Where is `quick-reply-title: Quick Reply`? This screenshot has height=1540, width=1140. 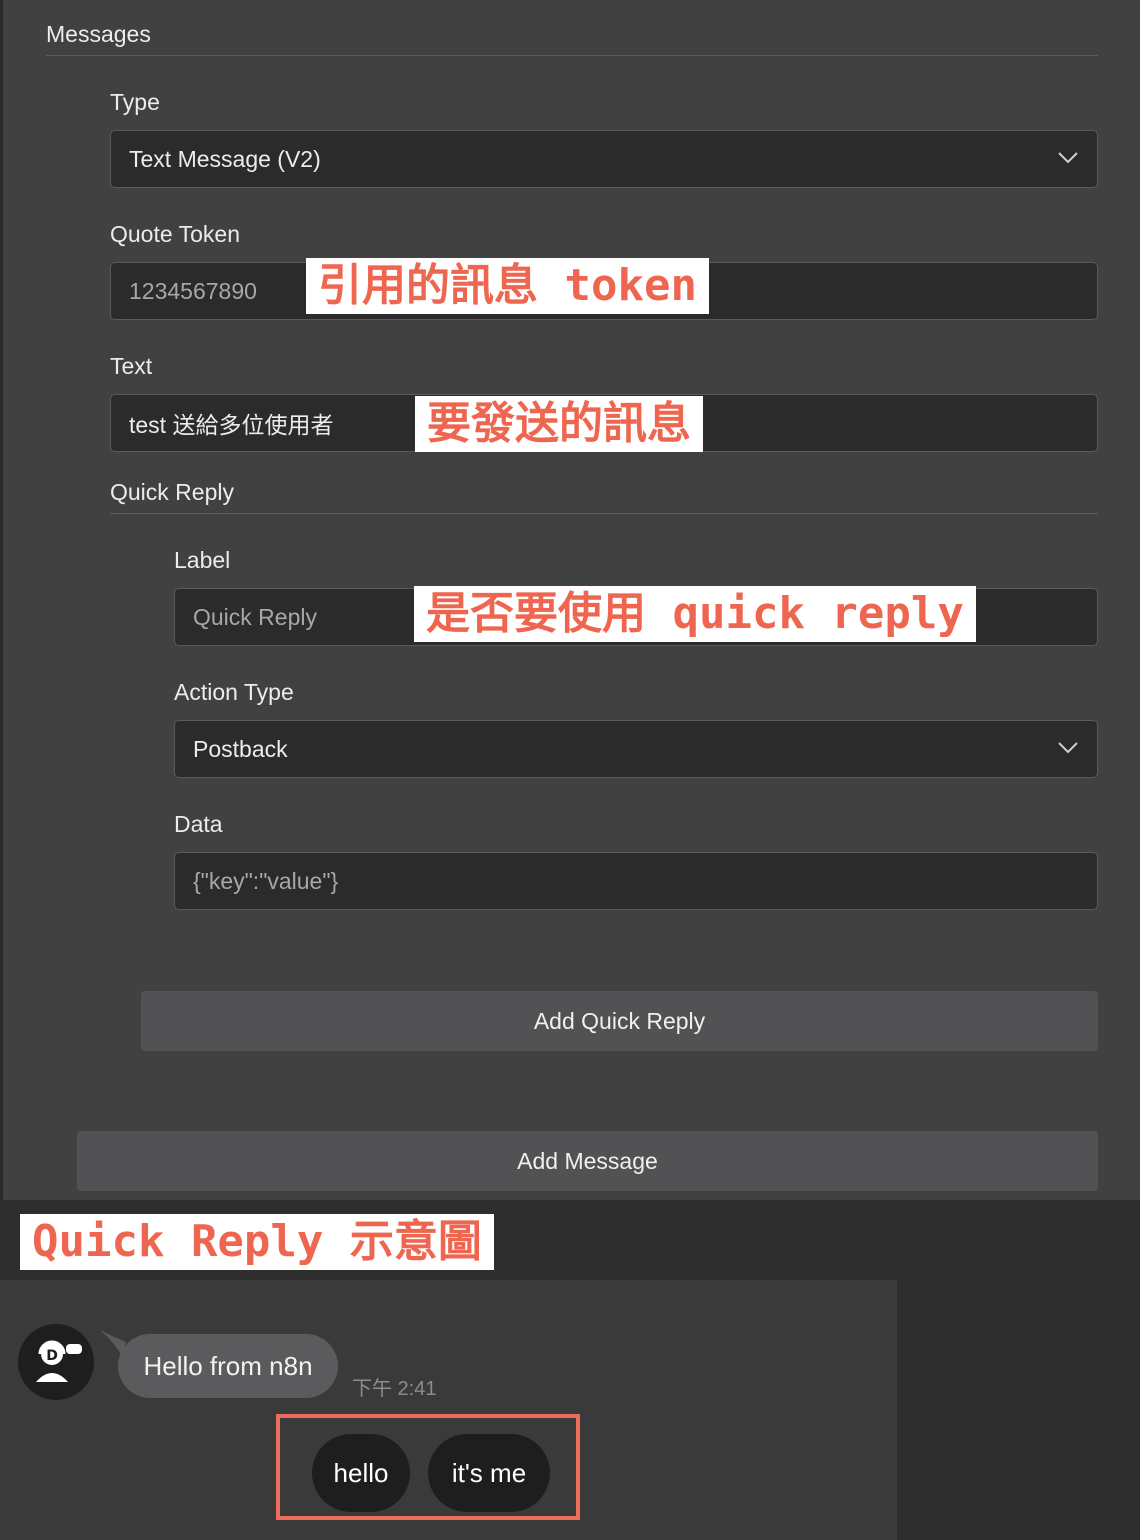 quick-reply-title: Quick Reply is located at coordinates (172, 492).